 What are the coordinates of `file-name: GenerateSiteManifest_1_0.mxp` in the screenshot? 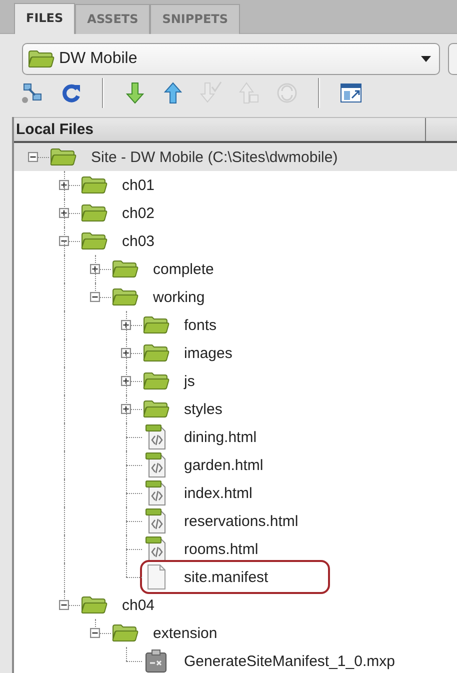 It's located at (289, 661).